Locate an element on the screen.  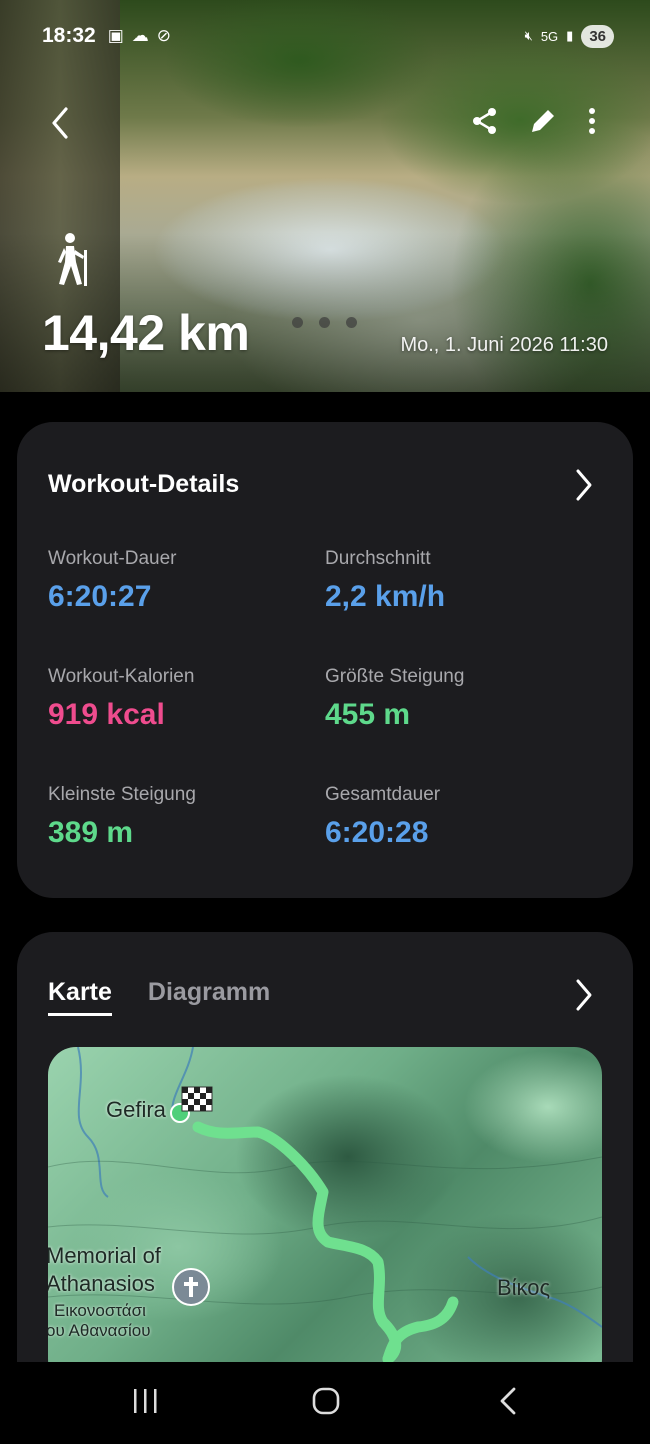
home-icon is located at coordinates (326, 1403).